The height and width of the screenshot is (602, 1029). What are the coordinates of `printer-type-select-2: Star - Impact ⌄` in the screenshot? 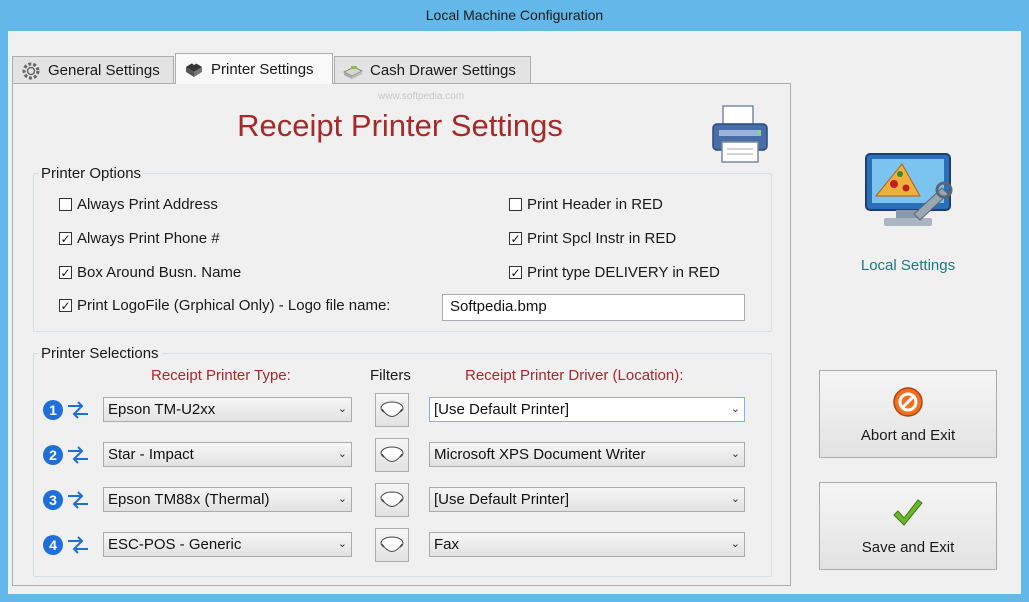 It's located at (227, 454).